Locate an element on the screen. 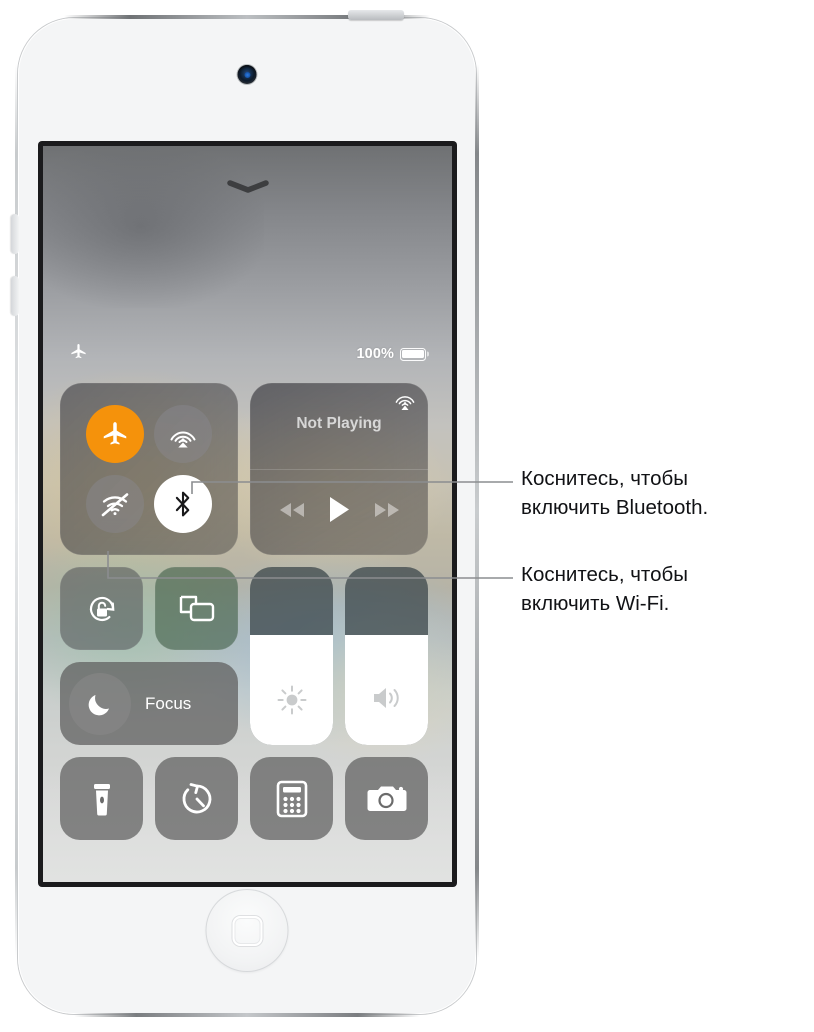  rim-highlight-right is located at coordinates (477, 511).